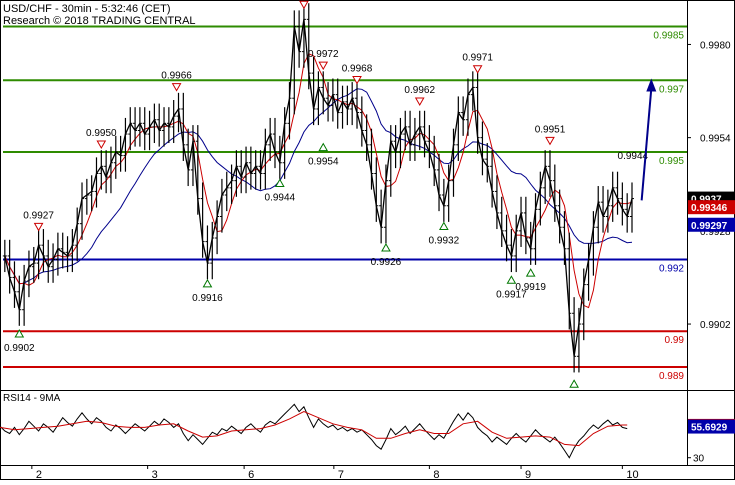 The width and height of the screenshot is (735, 485). What do you see at coordinates (419, 90) in the screenshot?
I see `pivot-high-label: 0.9962` at bounding box center [419, 90].